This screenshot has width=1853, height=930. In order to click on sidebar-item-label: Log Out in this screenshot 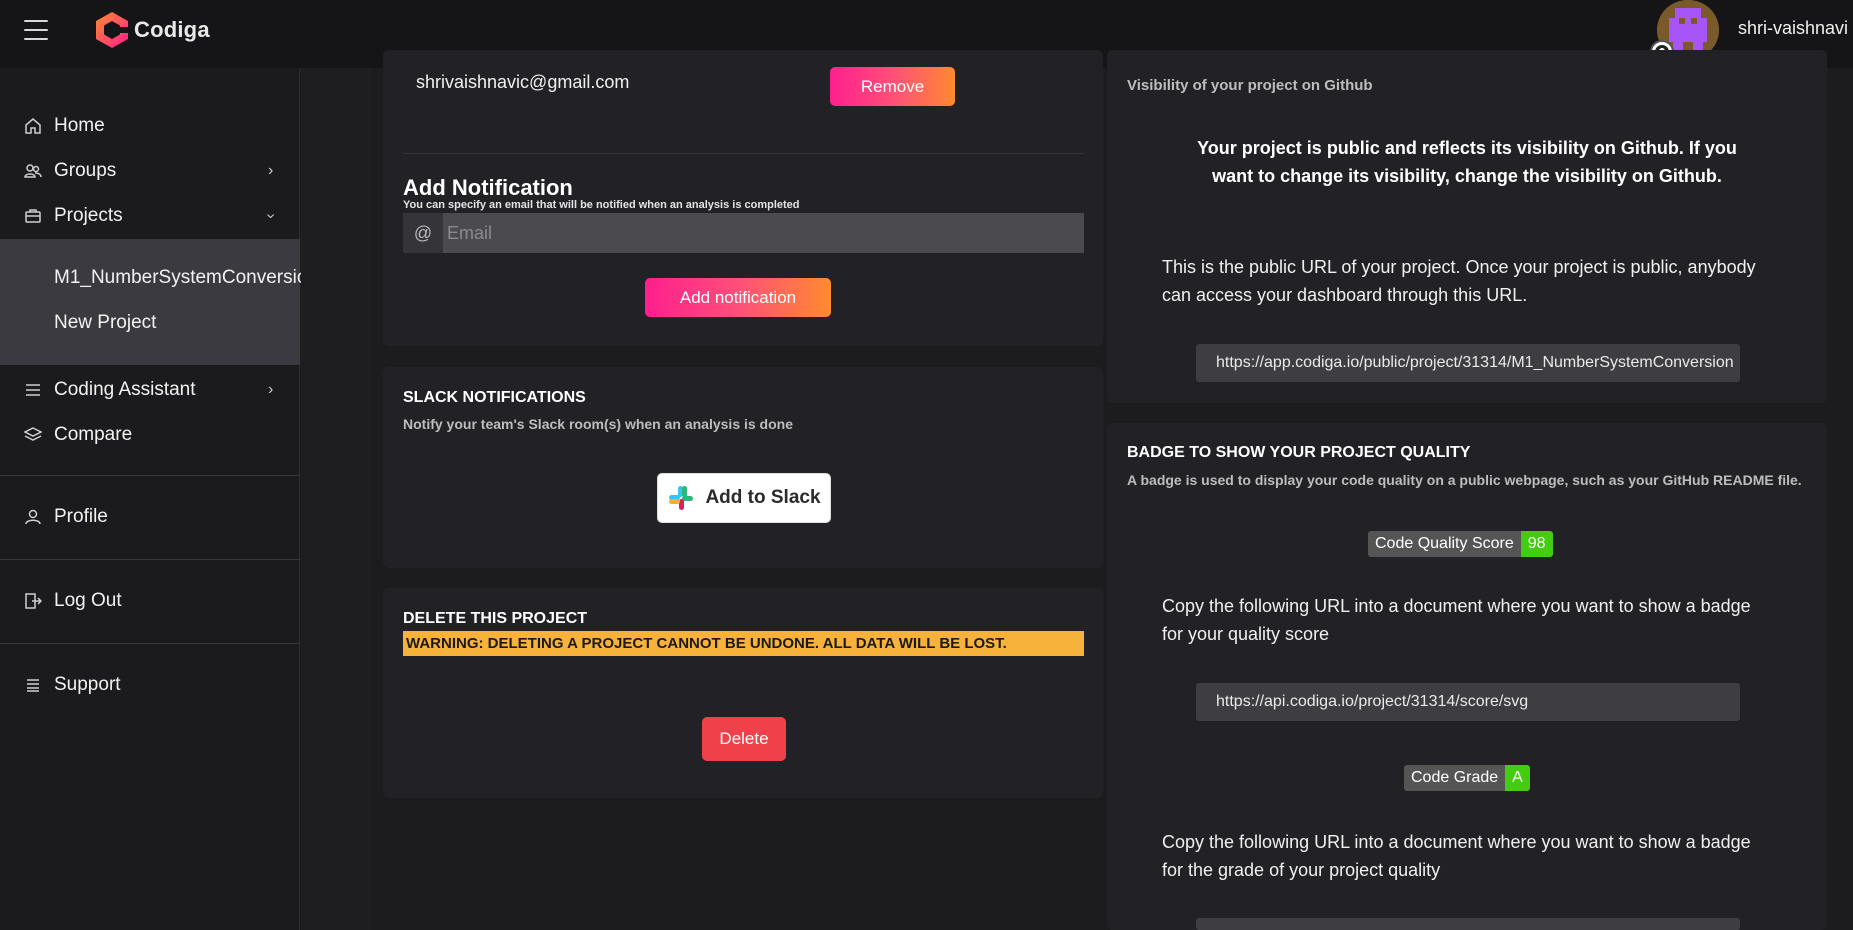, I will do `click(88, 600)`.